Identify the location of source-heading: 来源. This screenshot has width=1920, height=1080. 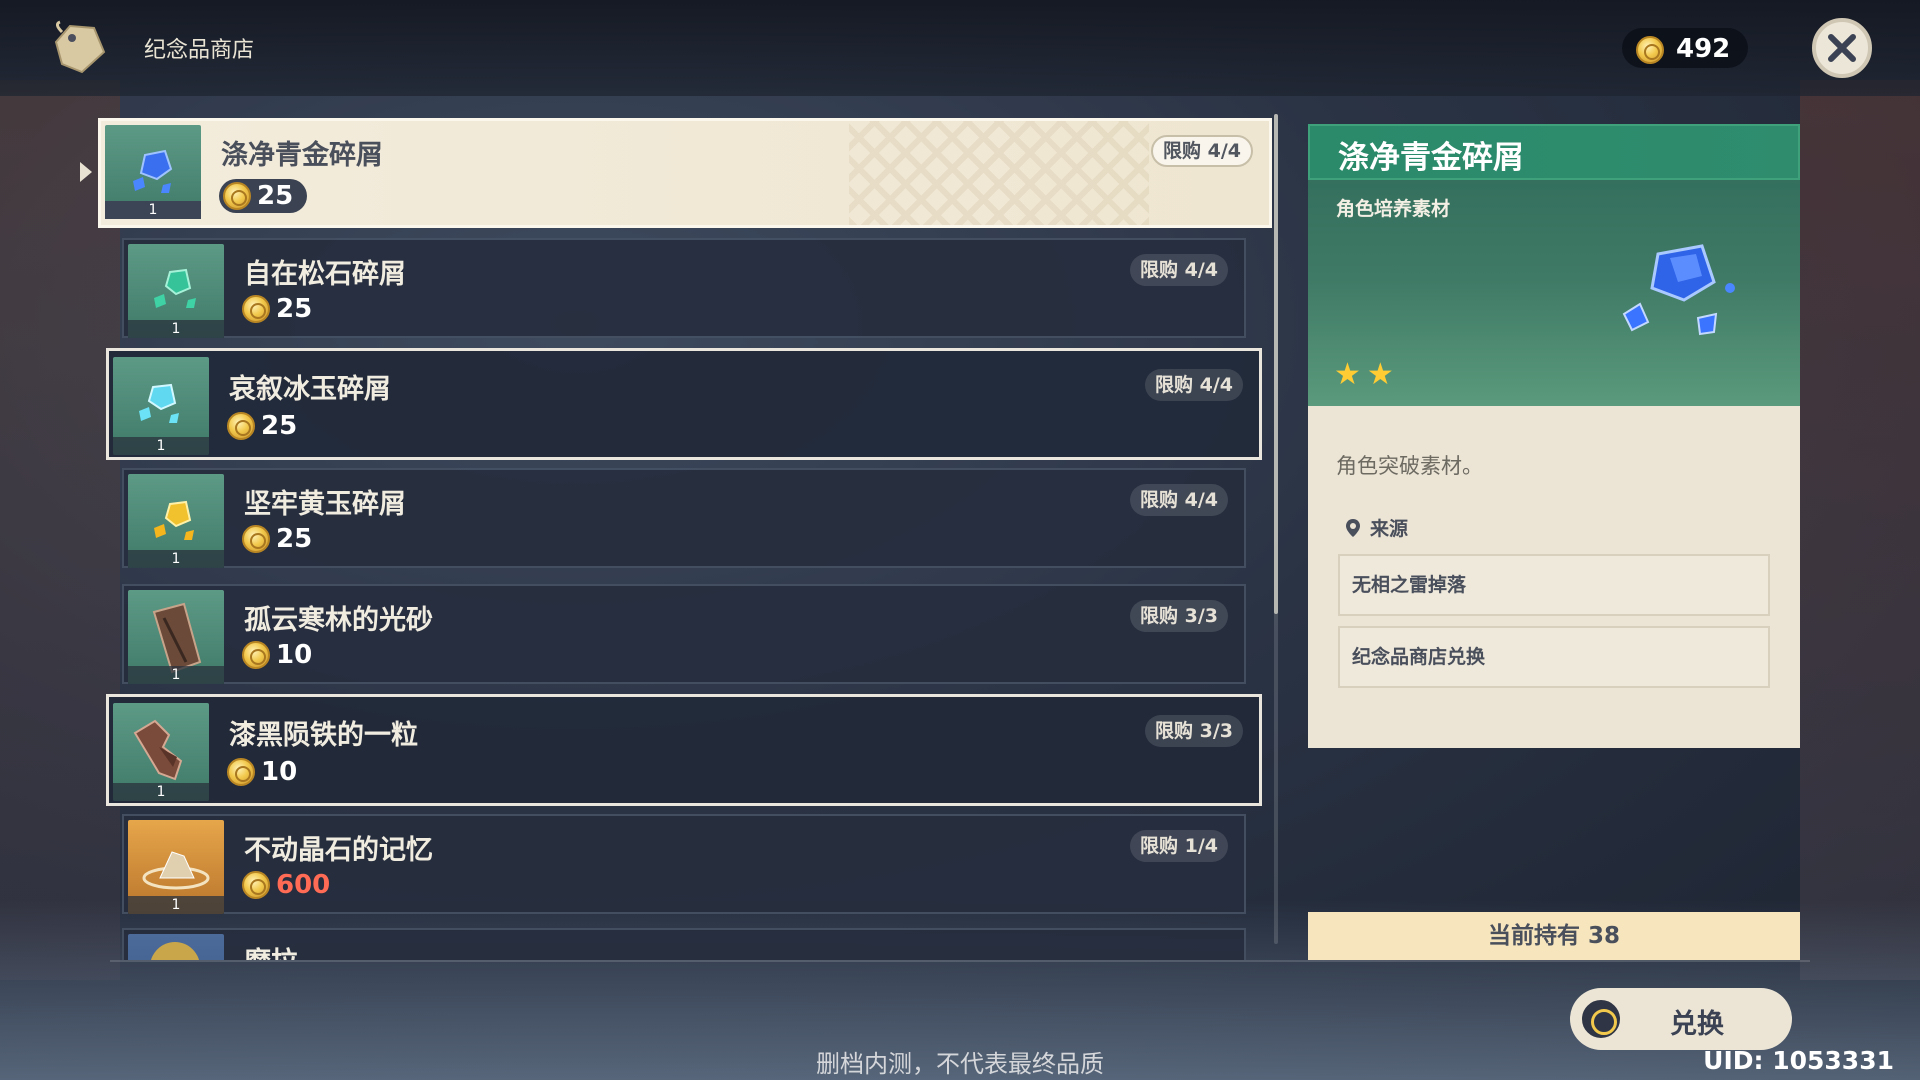
(1377, 527).